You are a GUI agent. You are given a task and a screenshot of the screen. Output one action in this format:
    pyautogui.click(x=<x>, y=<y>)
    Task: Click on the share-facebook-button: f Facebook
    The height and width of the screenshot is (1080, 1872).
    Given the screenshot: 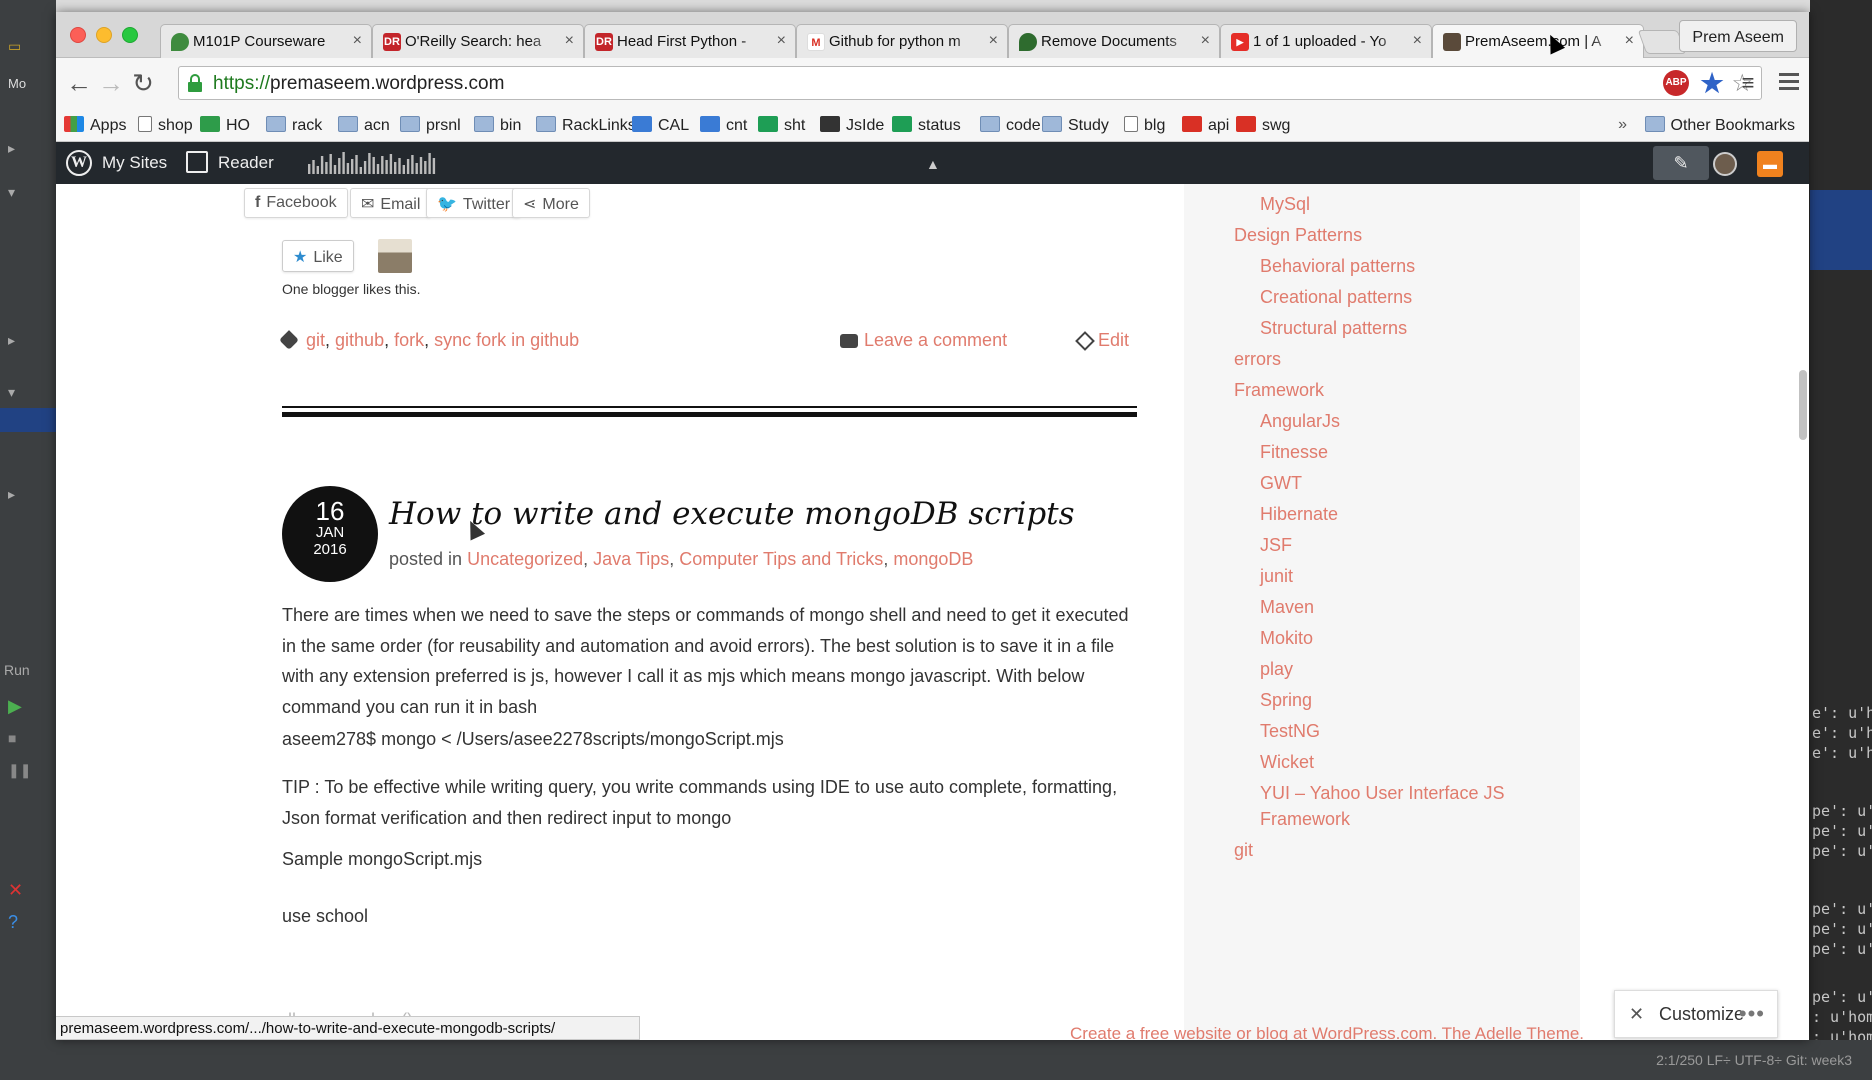 What is the action you would take?
    pyautogui.click(x=296, y=203)
    